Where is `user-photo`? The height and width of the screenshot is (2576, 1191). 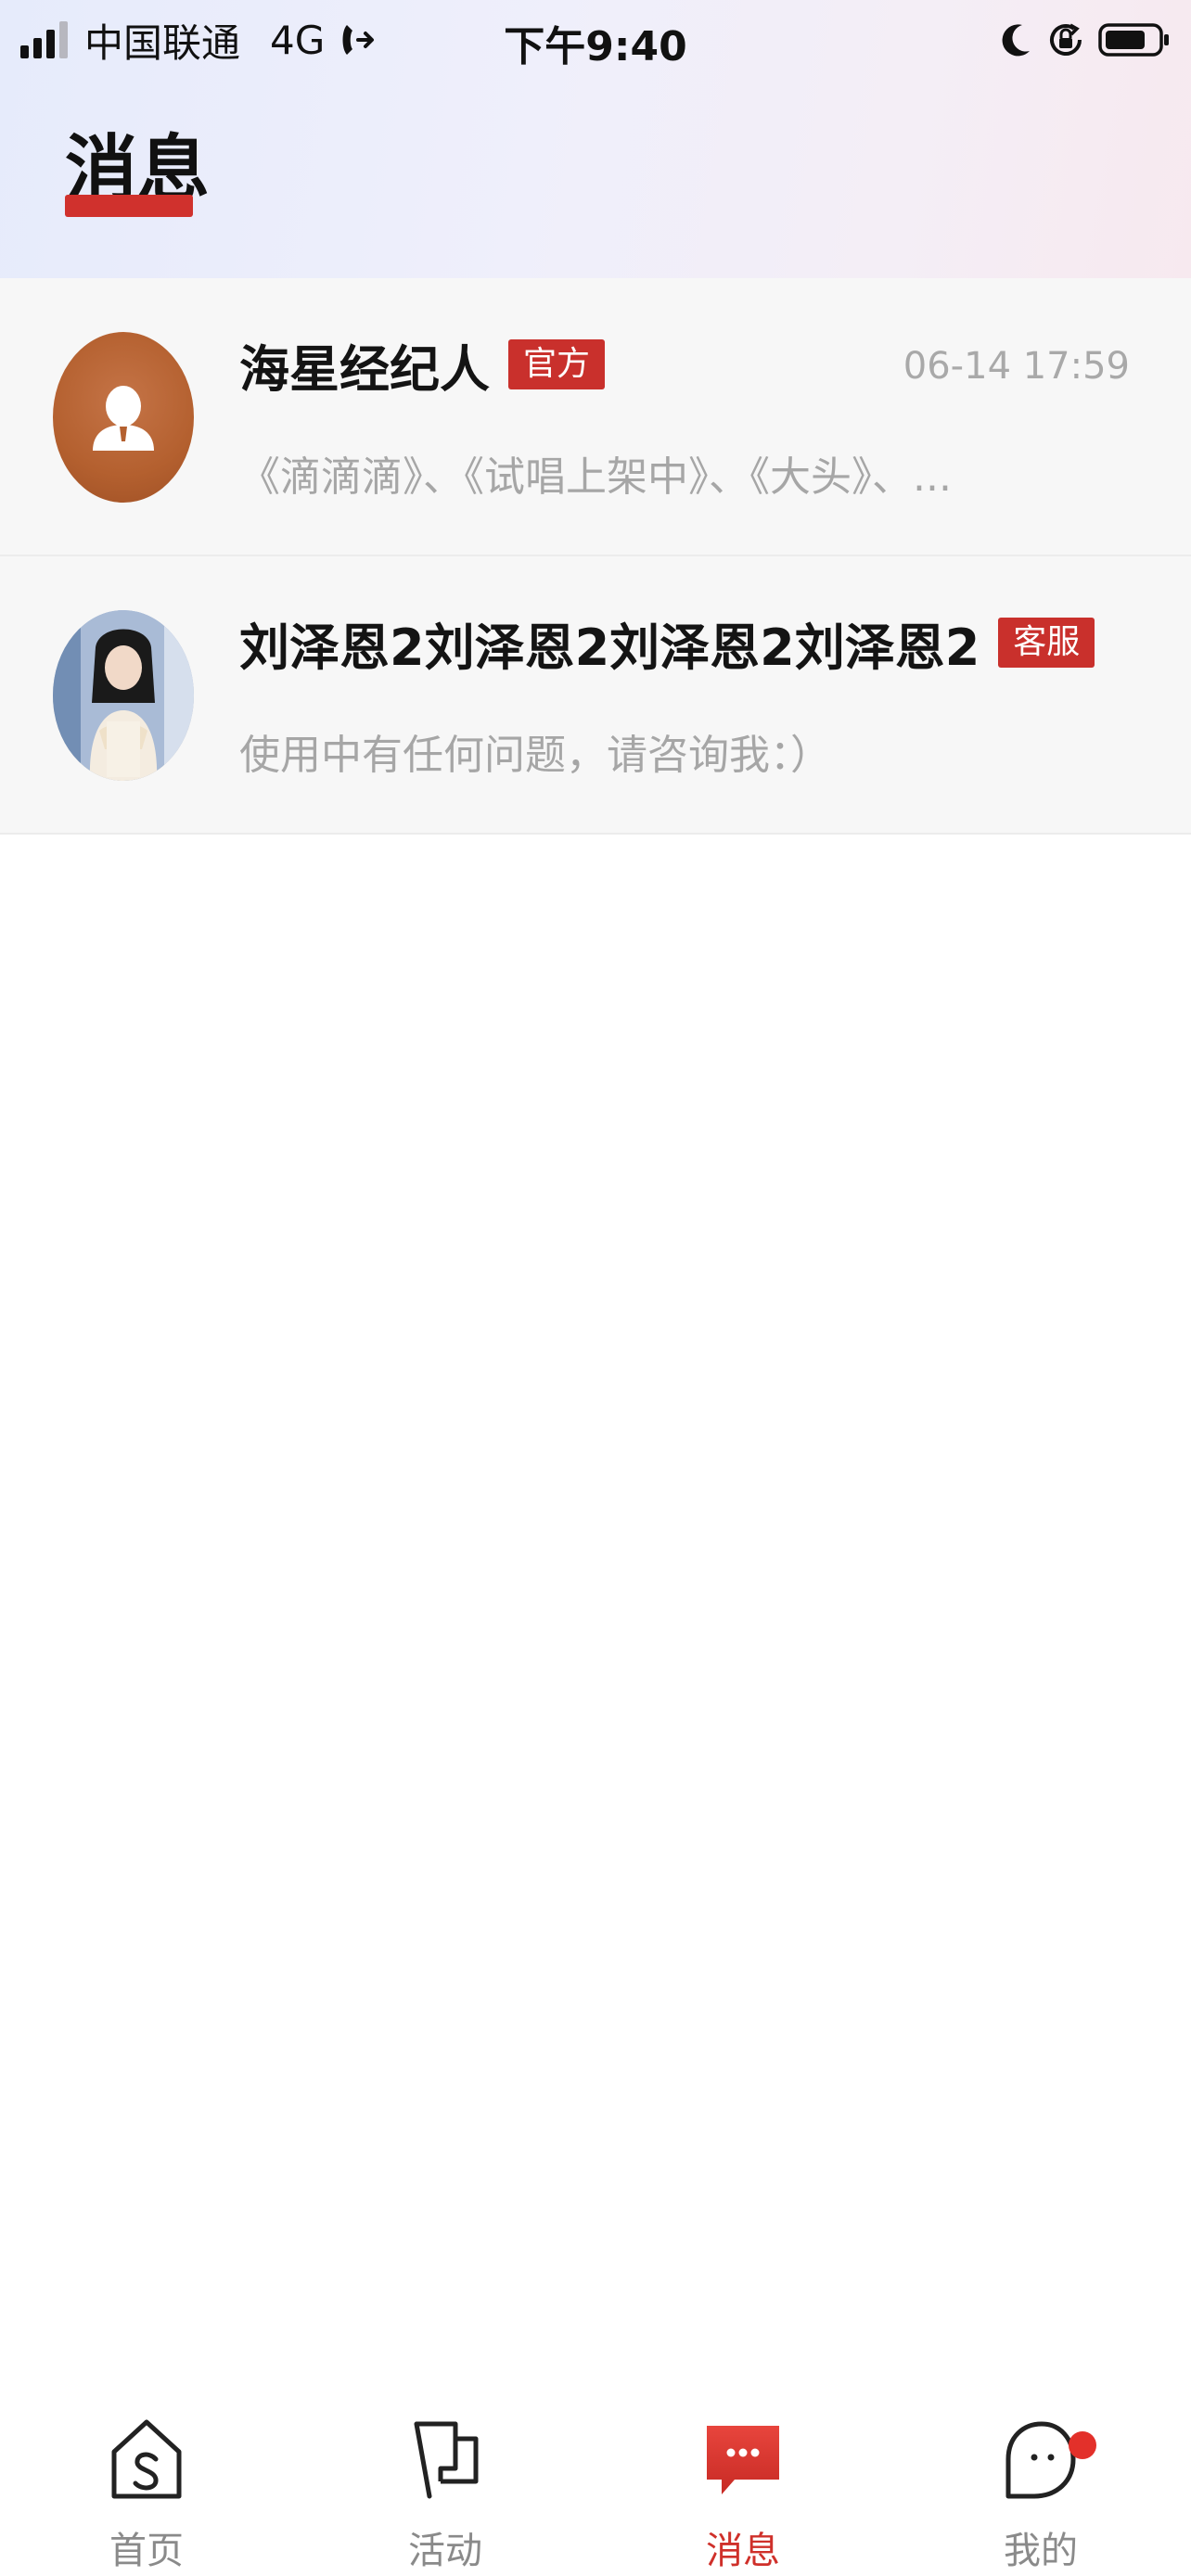 user-photo is located at coordinates (123, 695).